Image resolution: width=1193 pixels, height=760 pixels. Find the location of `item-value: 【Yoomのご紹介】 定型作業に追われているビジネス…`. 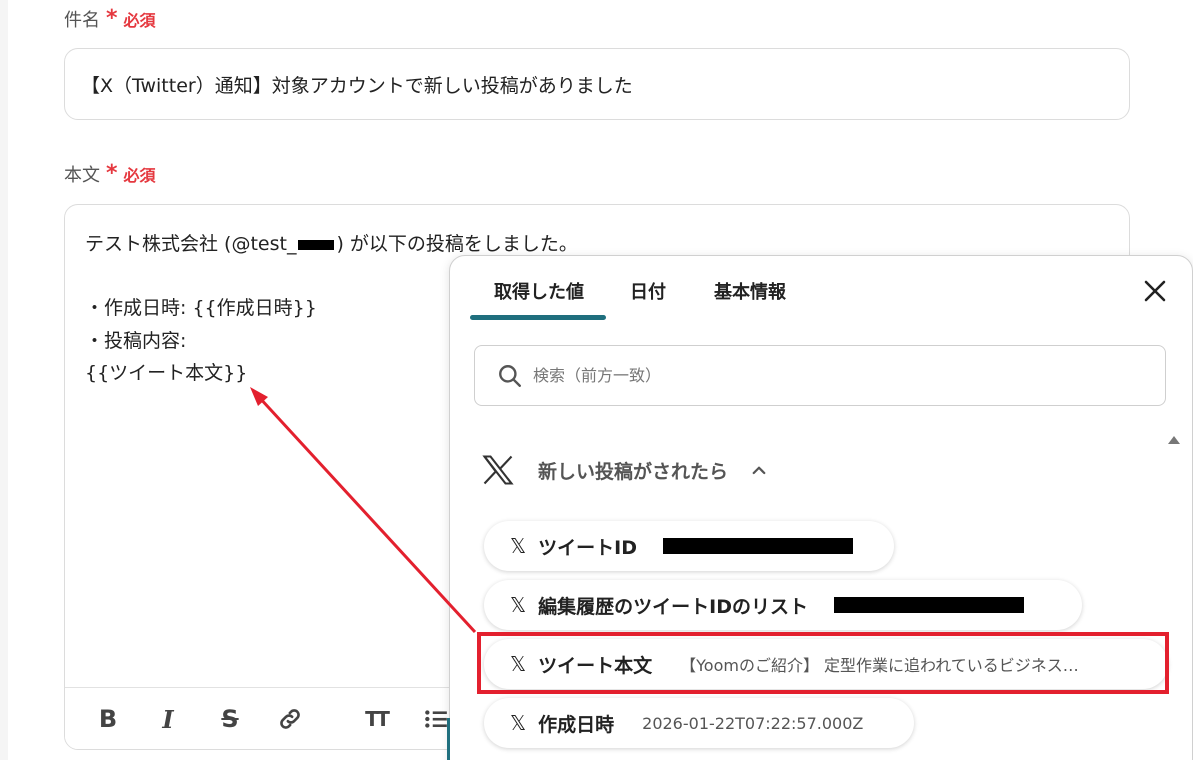

item-value: 【Yoomのご紹介】 定型作業に追われているビジネス… is located at coordinates (879, 665).